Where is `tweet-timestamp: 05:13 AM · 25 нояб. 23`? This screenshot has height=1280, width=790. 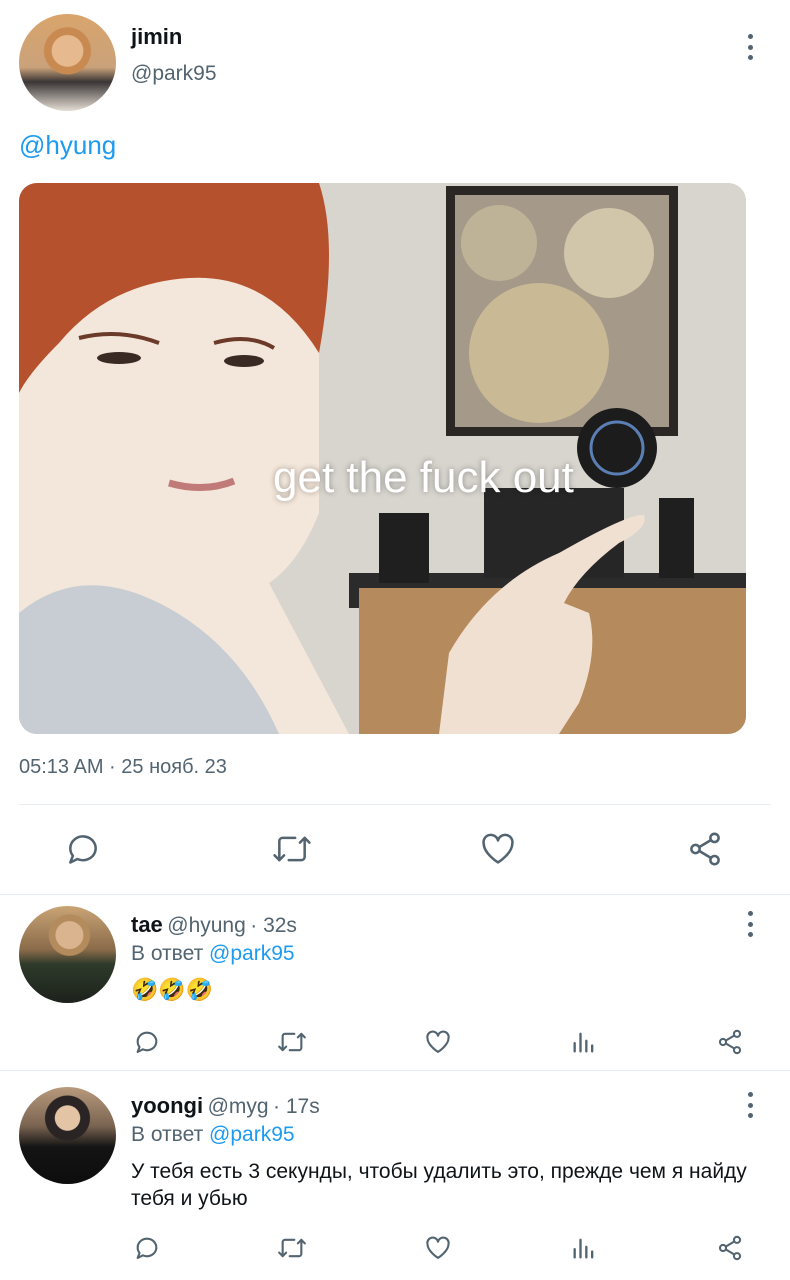 tweet-timestamp: 05:13 AM · 25 нояб. 23 is located at coordinates (123, 767).